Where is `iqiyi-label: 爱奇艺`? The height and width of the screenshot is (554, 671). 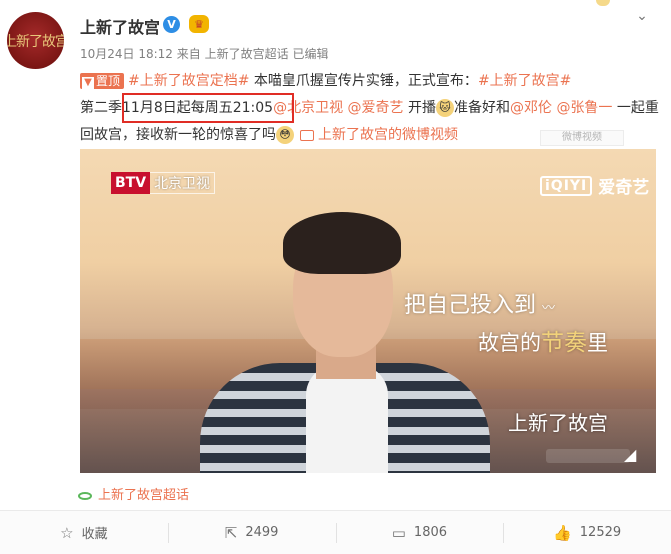
iqiyi-label: 爱奇艺 is located at coordinates (624, 188).